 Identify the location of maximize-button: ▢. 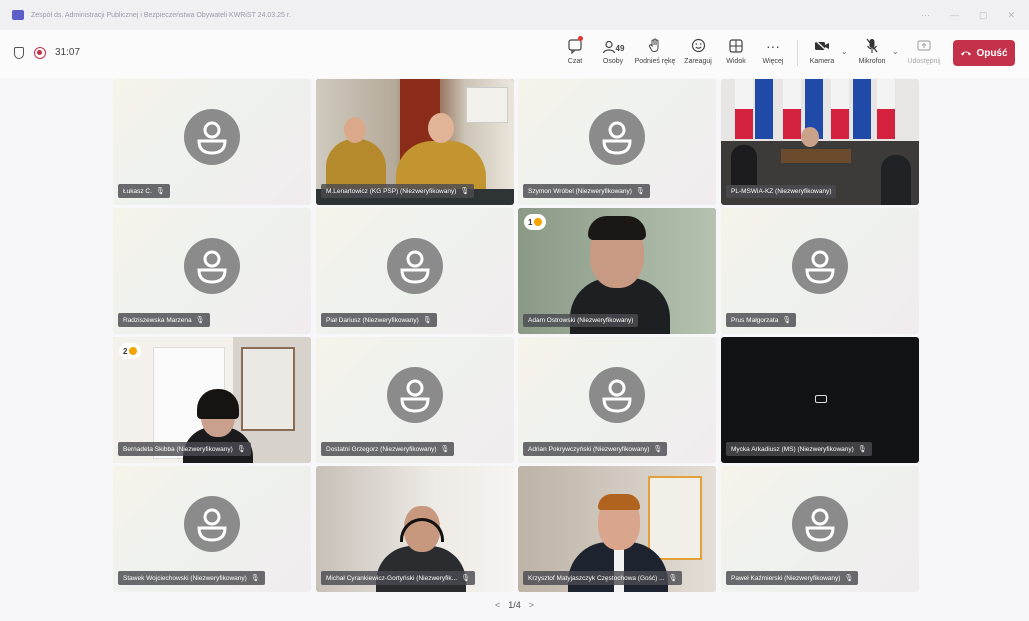
(983, 15).